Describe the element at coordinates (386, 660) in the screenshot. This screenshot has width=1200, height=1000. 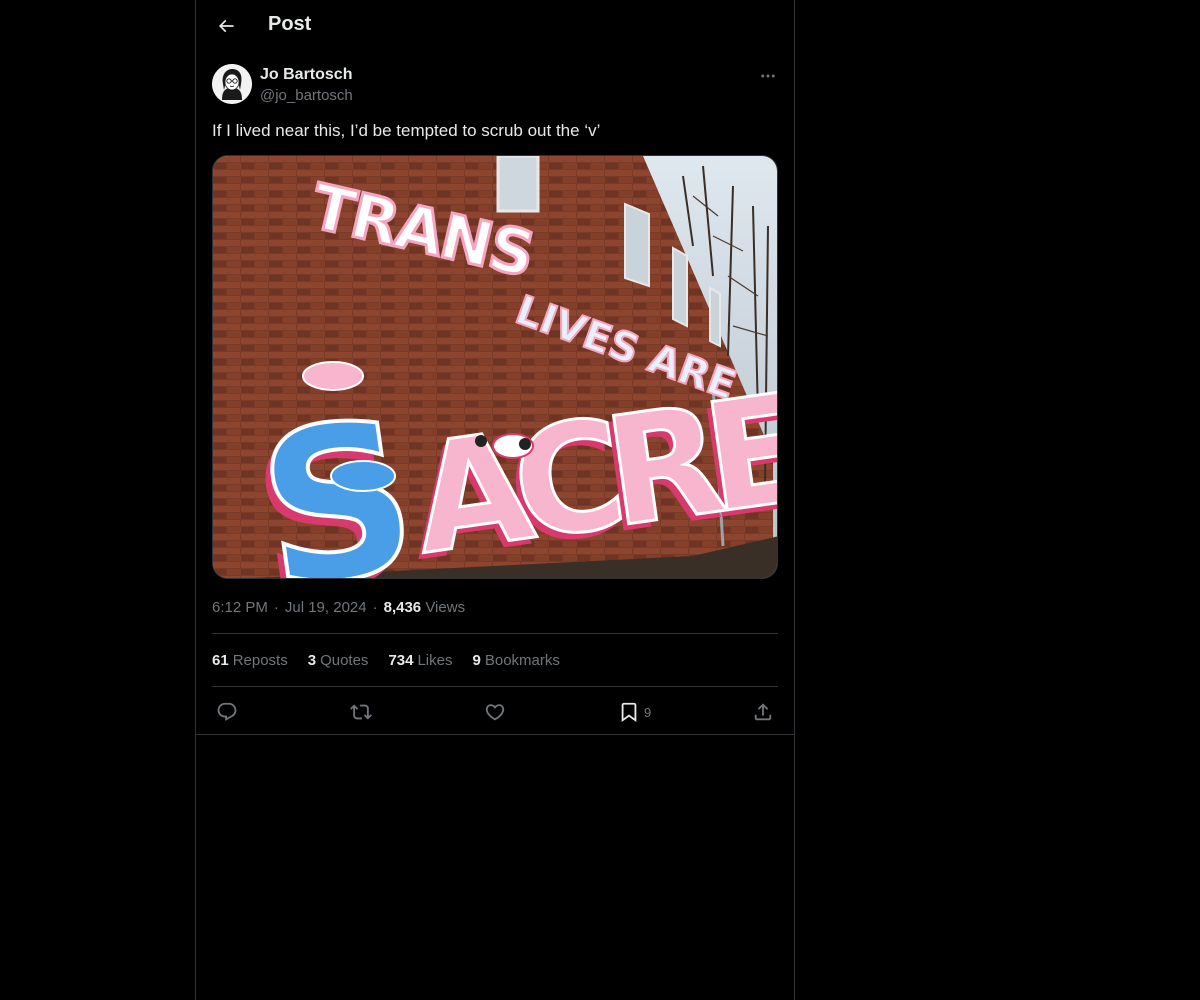
I see `engagement-stats: 61 Reposts 3 Quotes 734 Likes 9 Bookmarks` at that location.